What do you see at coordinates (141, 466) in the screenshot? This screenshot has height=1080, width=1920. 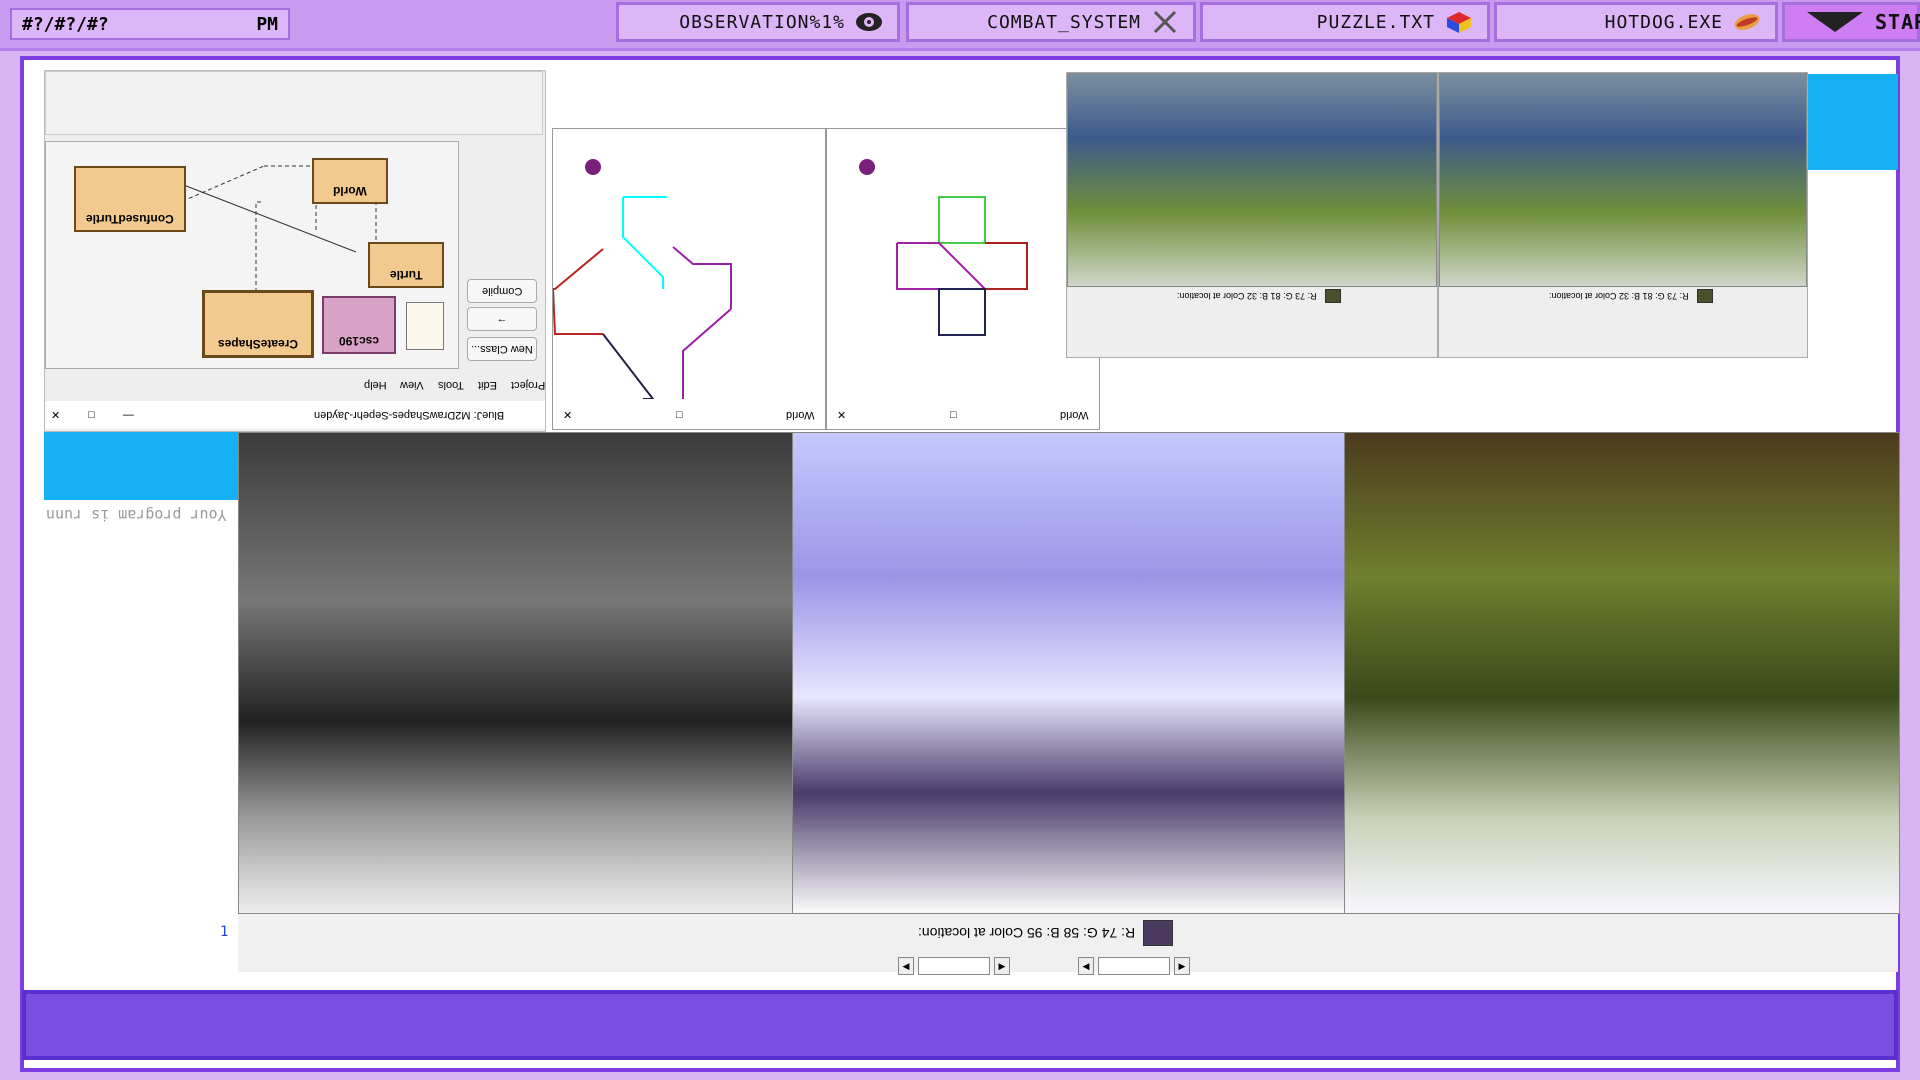 I see `cyan-panel-left` at bounding box center [141, 466].